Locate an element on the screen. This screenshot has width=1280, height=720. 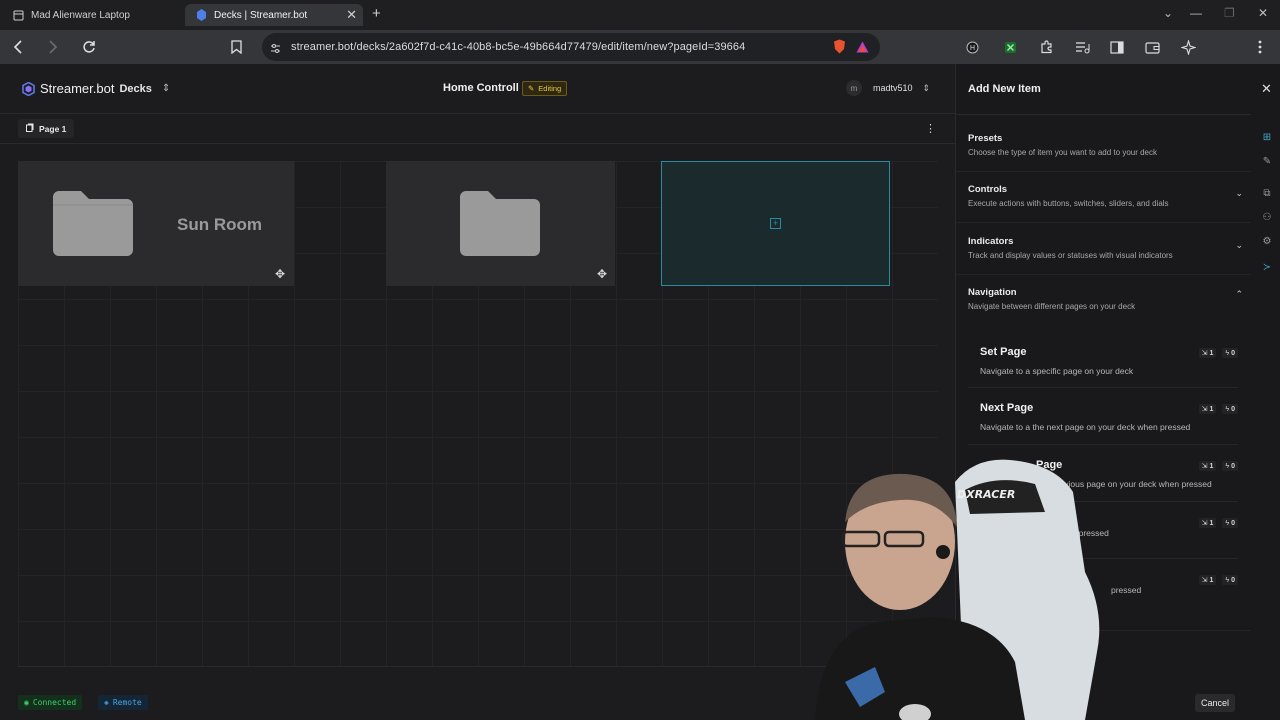
browser-menu-icon is located at coordinates (1260, 47).